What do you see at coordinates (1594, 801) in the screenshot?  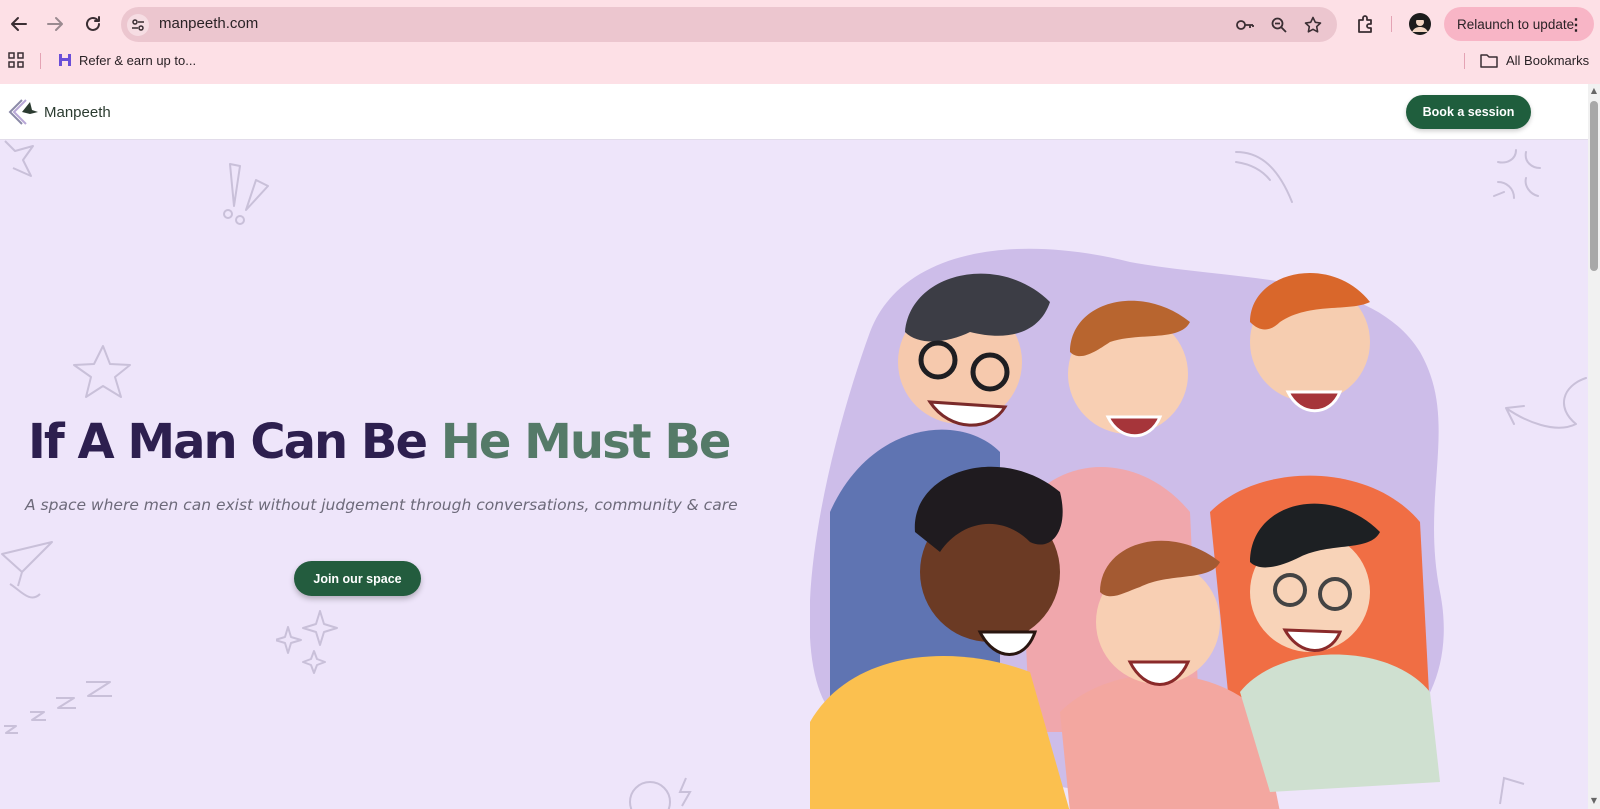 I see `scroll-down-icon: ▼` at bounding box center [1594, 801].